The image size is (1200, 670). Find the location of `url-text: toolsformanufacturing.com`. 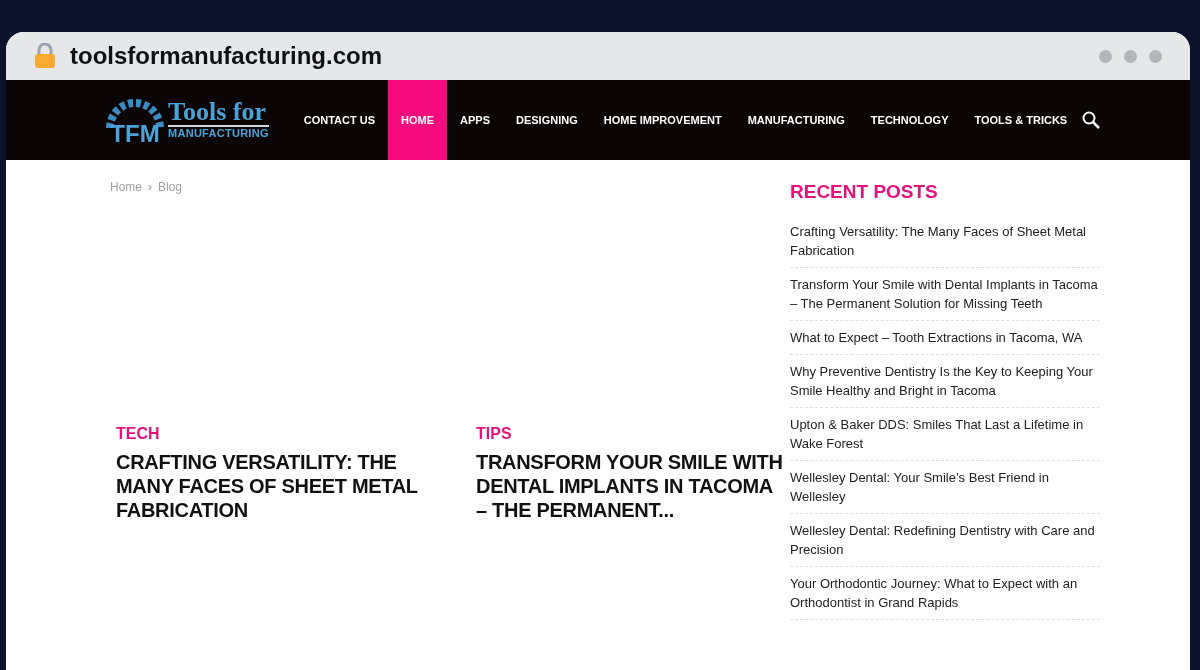

url-text: toolsformanufacturing.com is located at coordinates (226, 56).